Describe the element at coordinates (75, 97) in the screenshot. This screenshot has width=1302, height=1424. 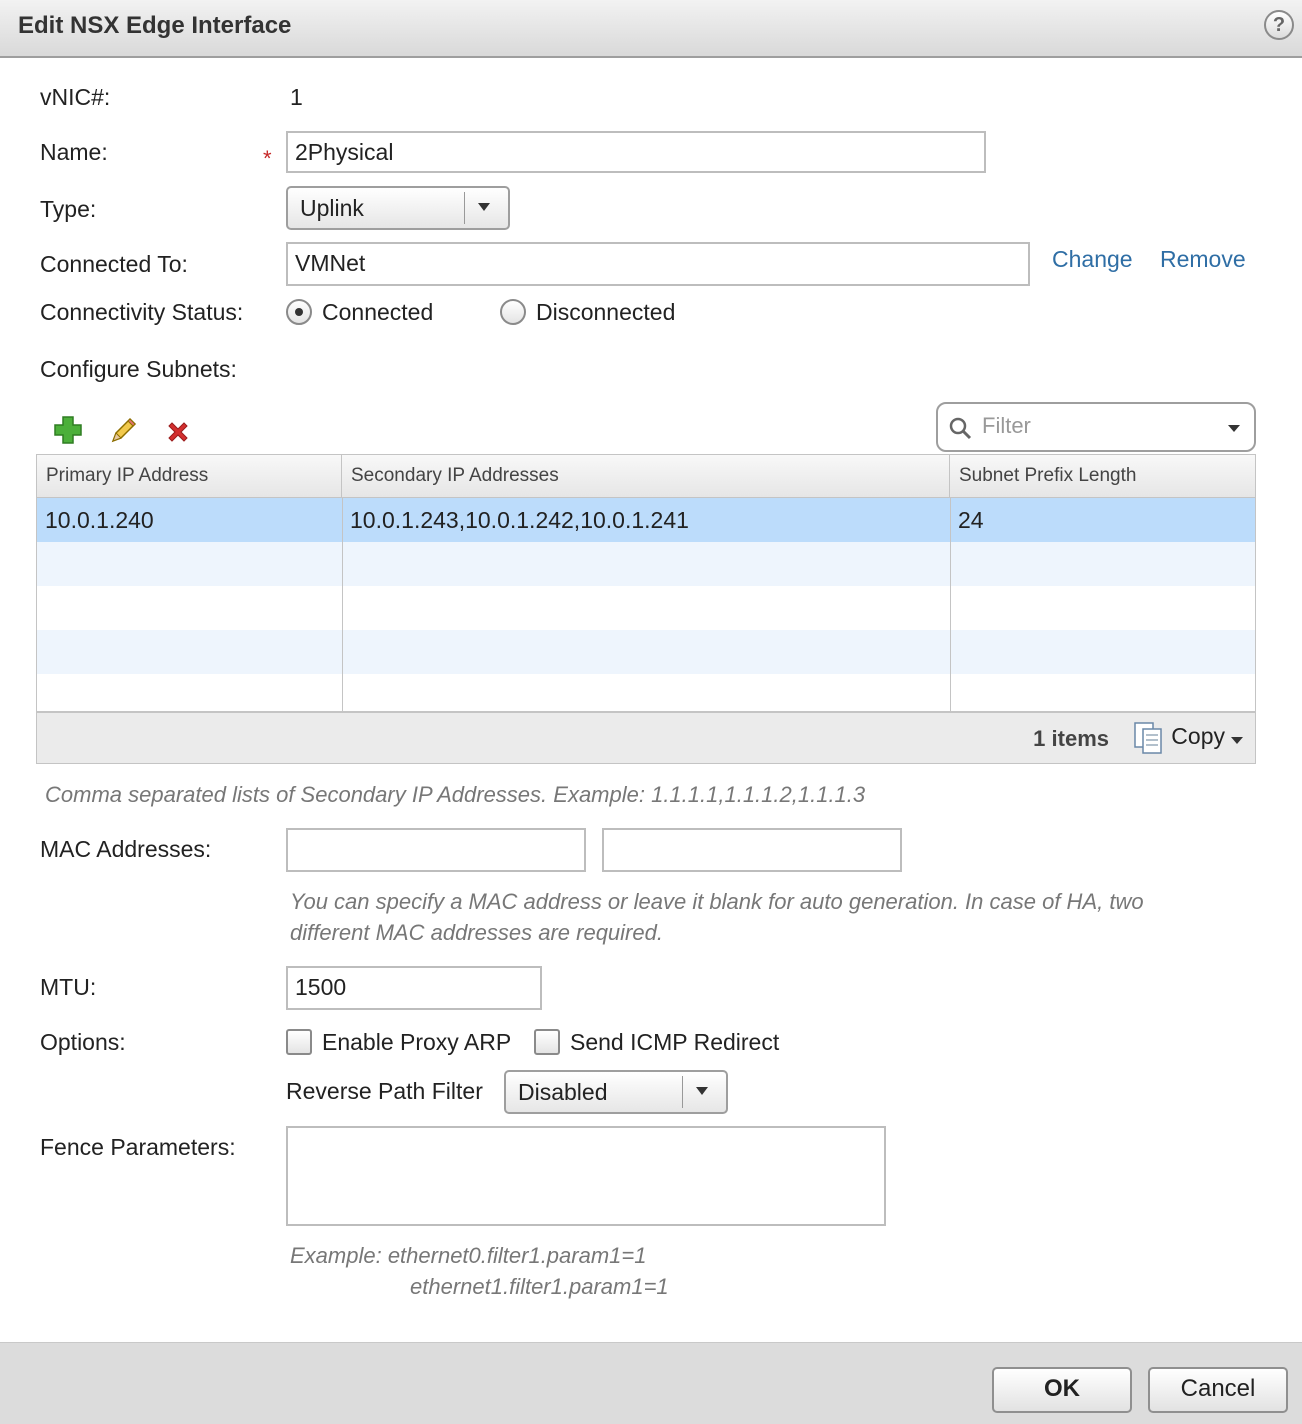
I see `vnic-label: vNIC#:` at that location.